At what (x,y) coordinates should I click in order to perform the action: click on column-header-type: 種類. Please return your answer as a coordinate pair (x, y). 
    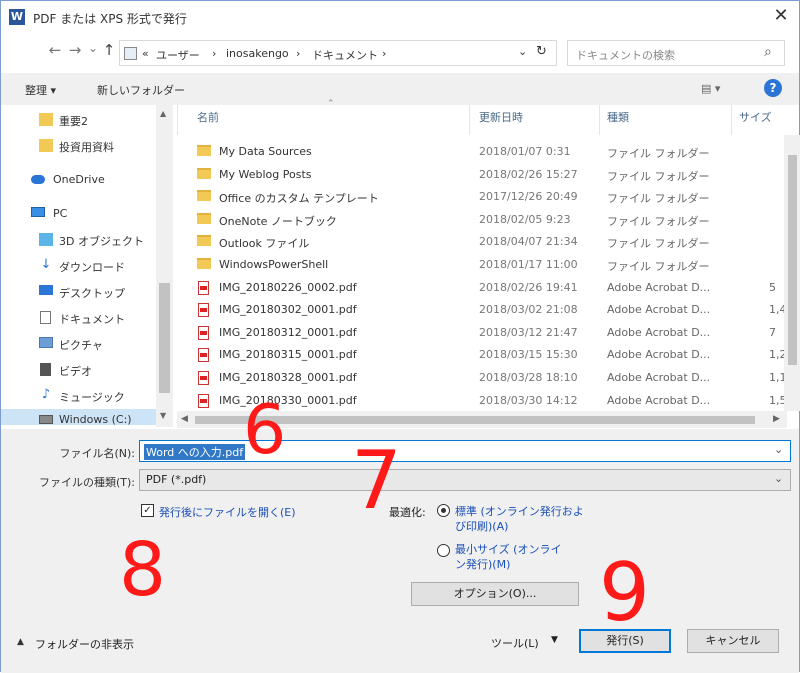
    Looking at the image, I should click on (618, 121).